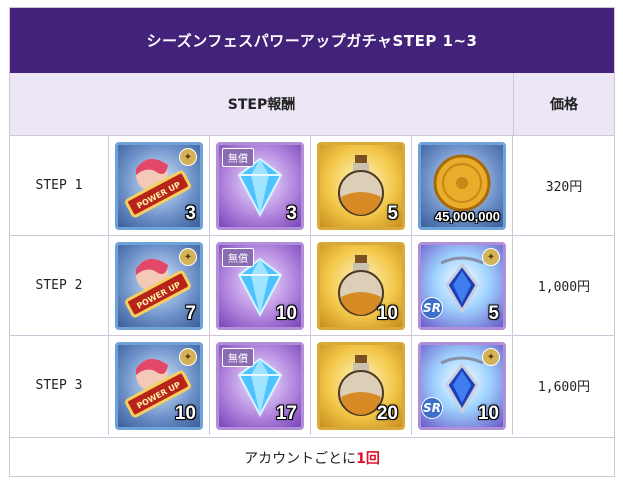  Describe the element at coordinates (59, 285) in the screenshot. I see `step-label: STEP 2` at that location.